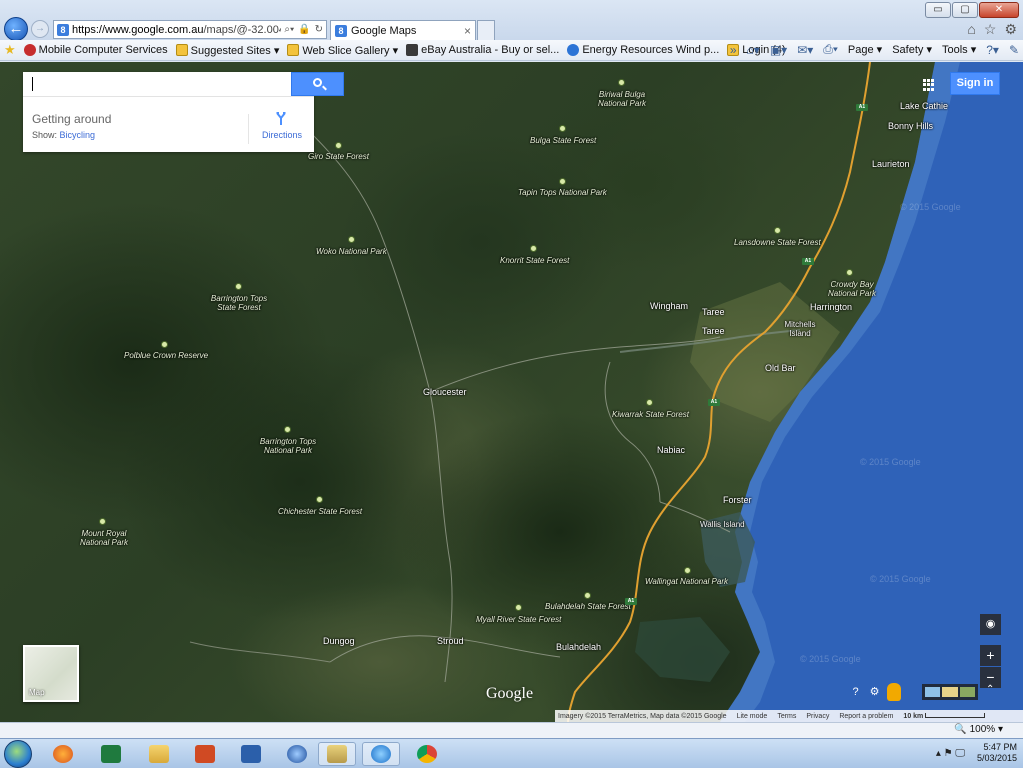  Describe the element at coordinates (51, 673) in the screenshot. I see `map-type-toggle: Map` at that location.